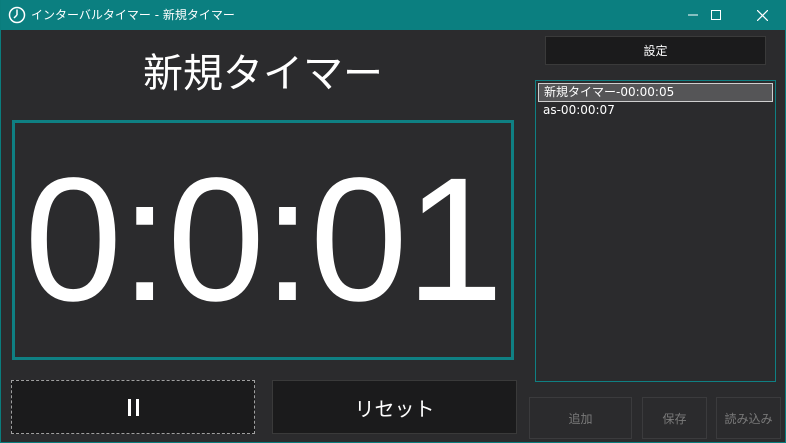 This screenshot has width=786, height=443. I want to click on timer-name-heading: 新規タイマー, so click(263, 74).